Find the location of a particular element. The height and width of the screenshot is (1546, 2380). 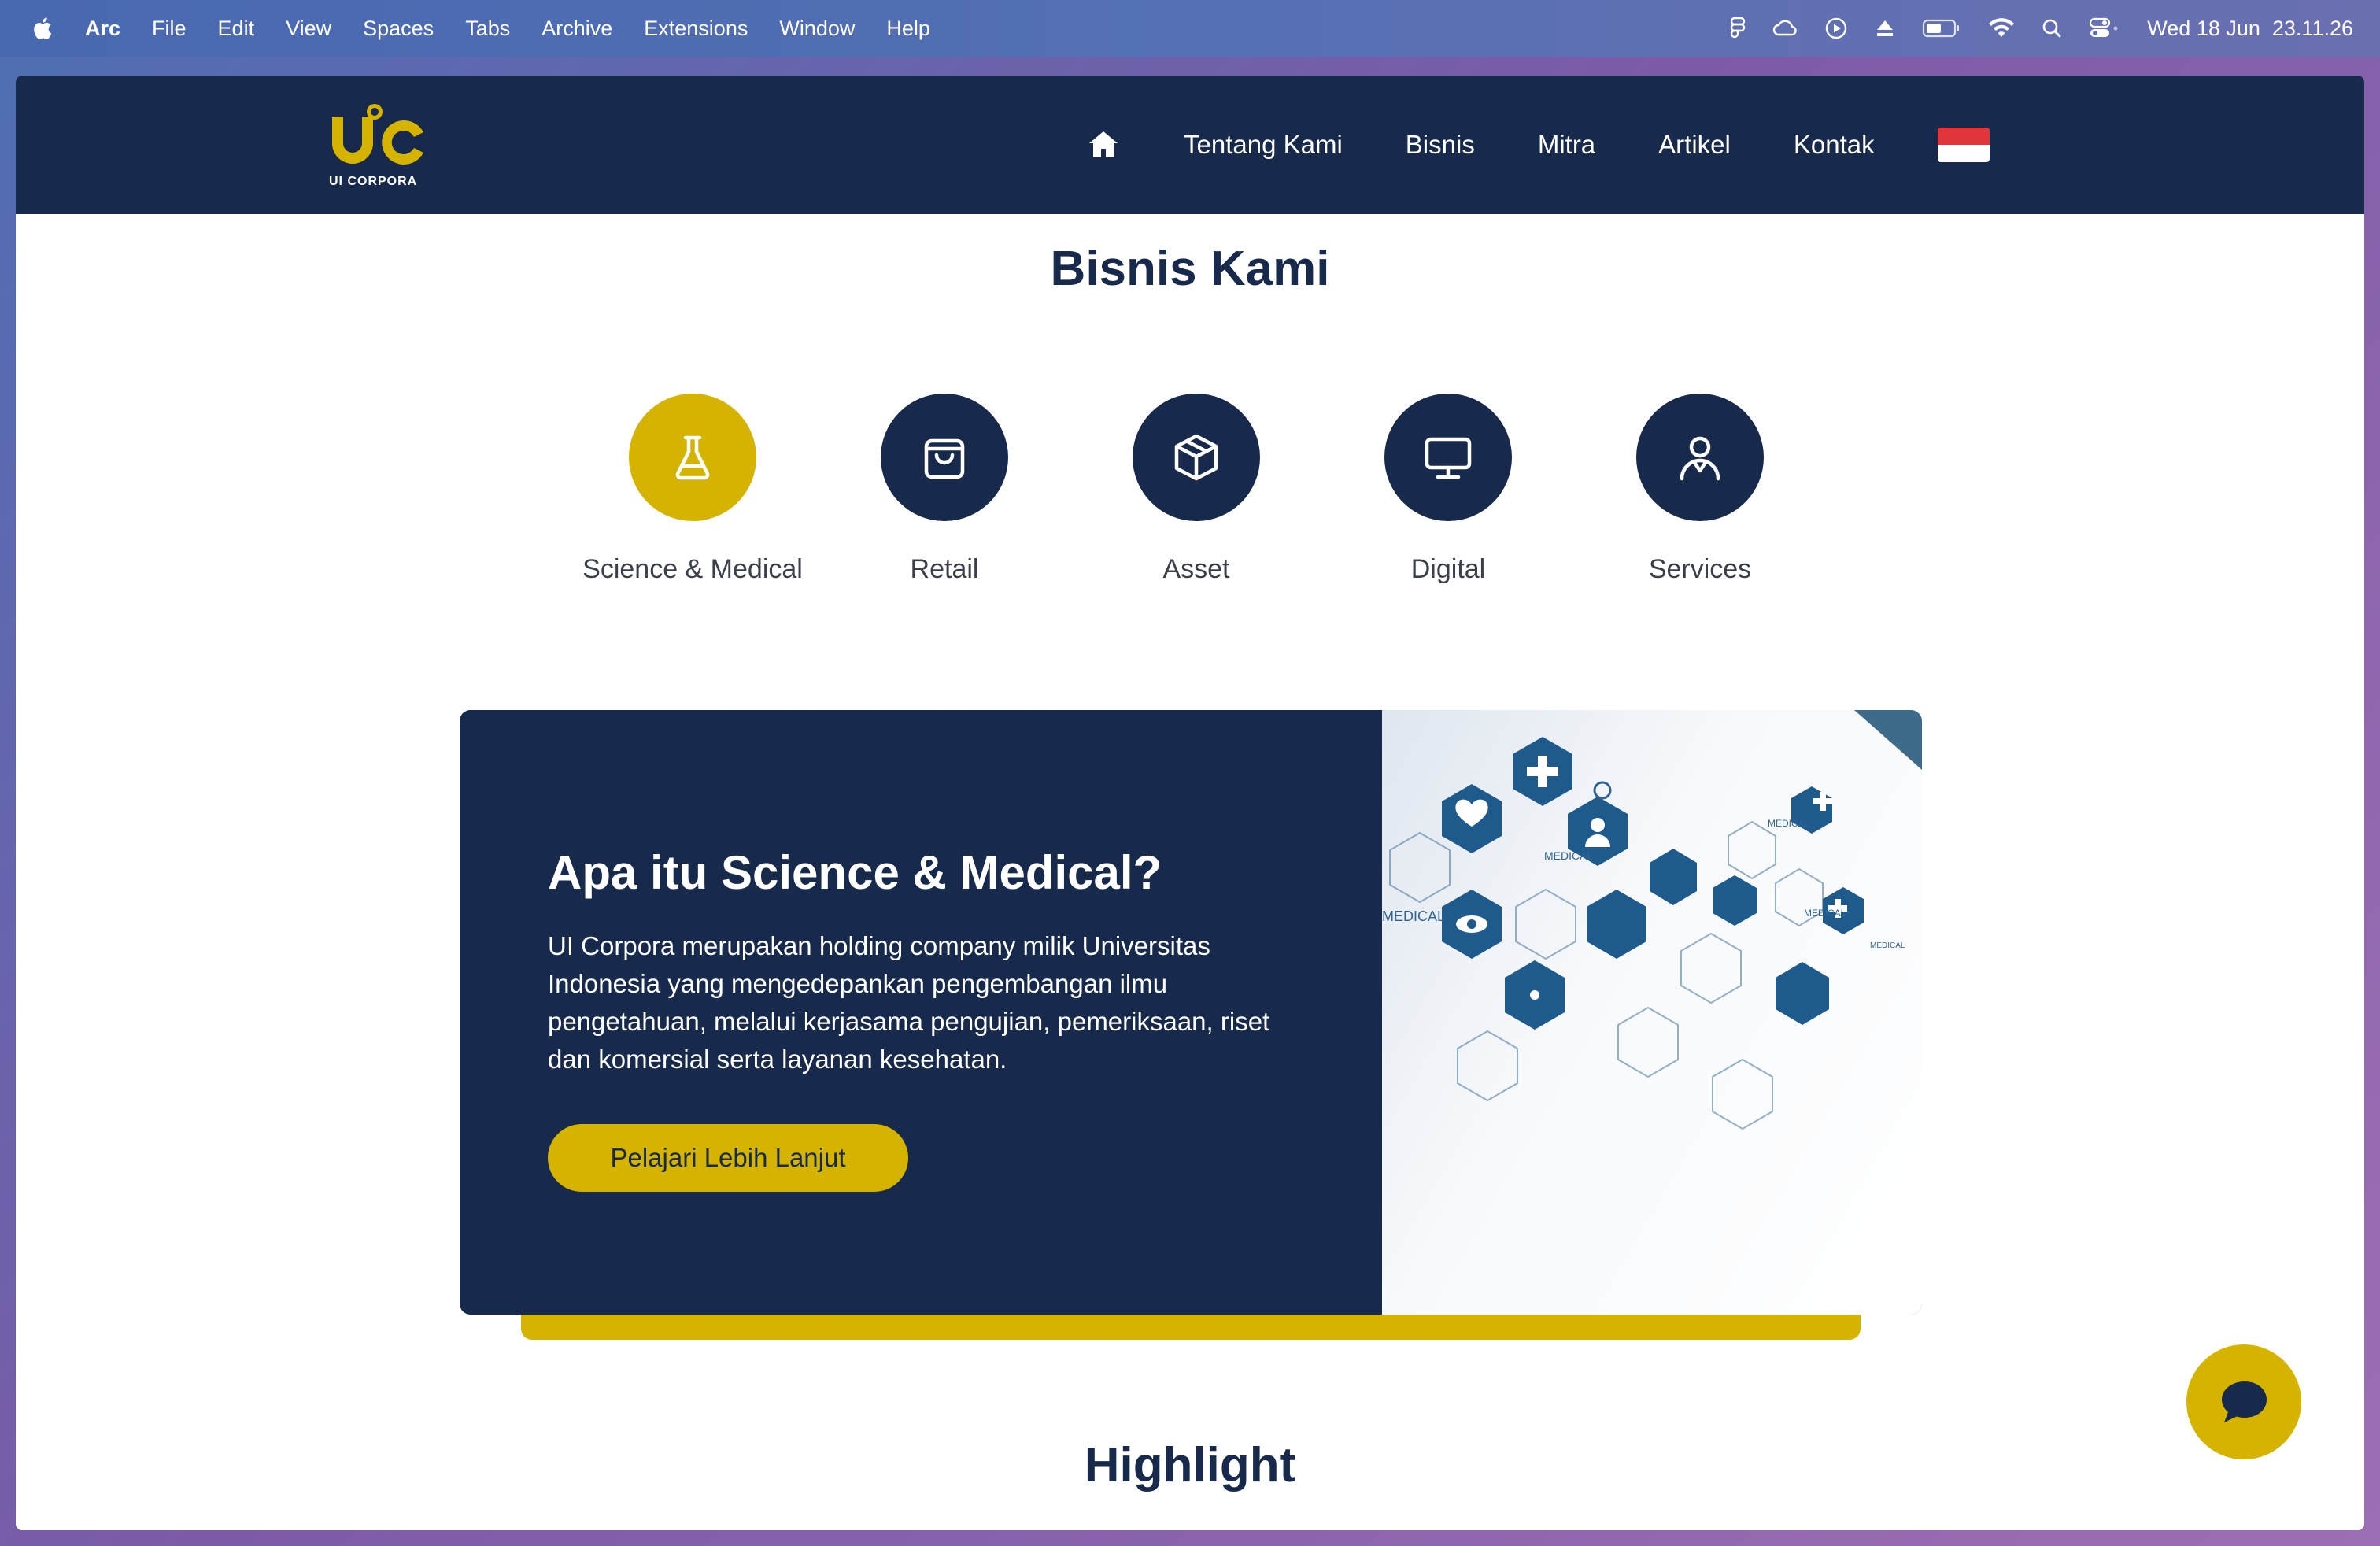

menu-spaces: Spaces is located at coordinates (398, 29).